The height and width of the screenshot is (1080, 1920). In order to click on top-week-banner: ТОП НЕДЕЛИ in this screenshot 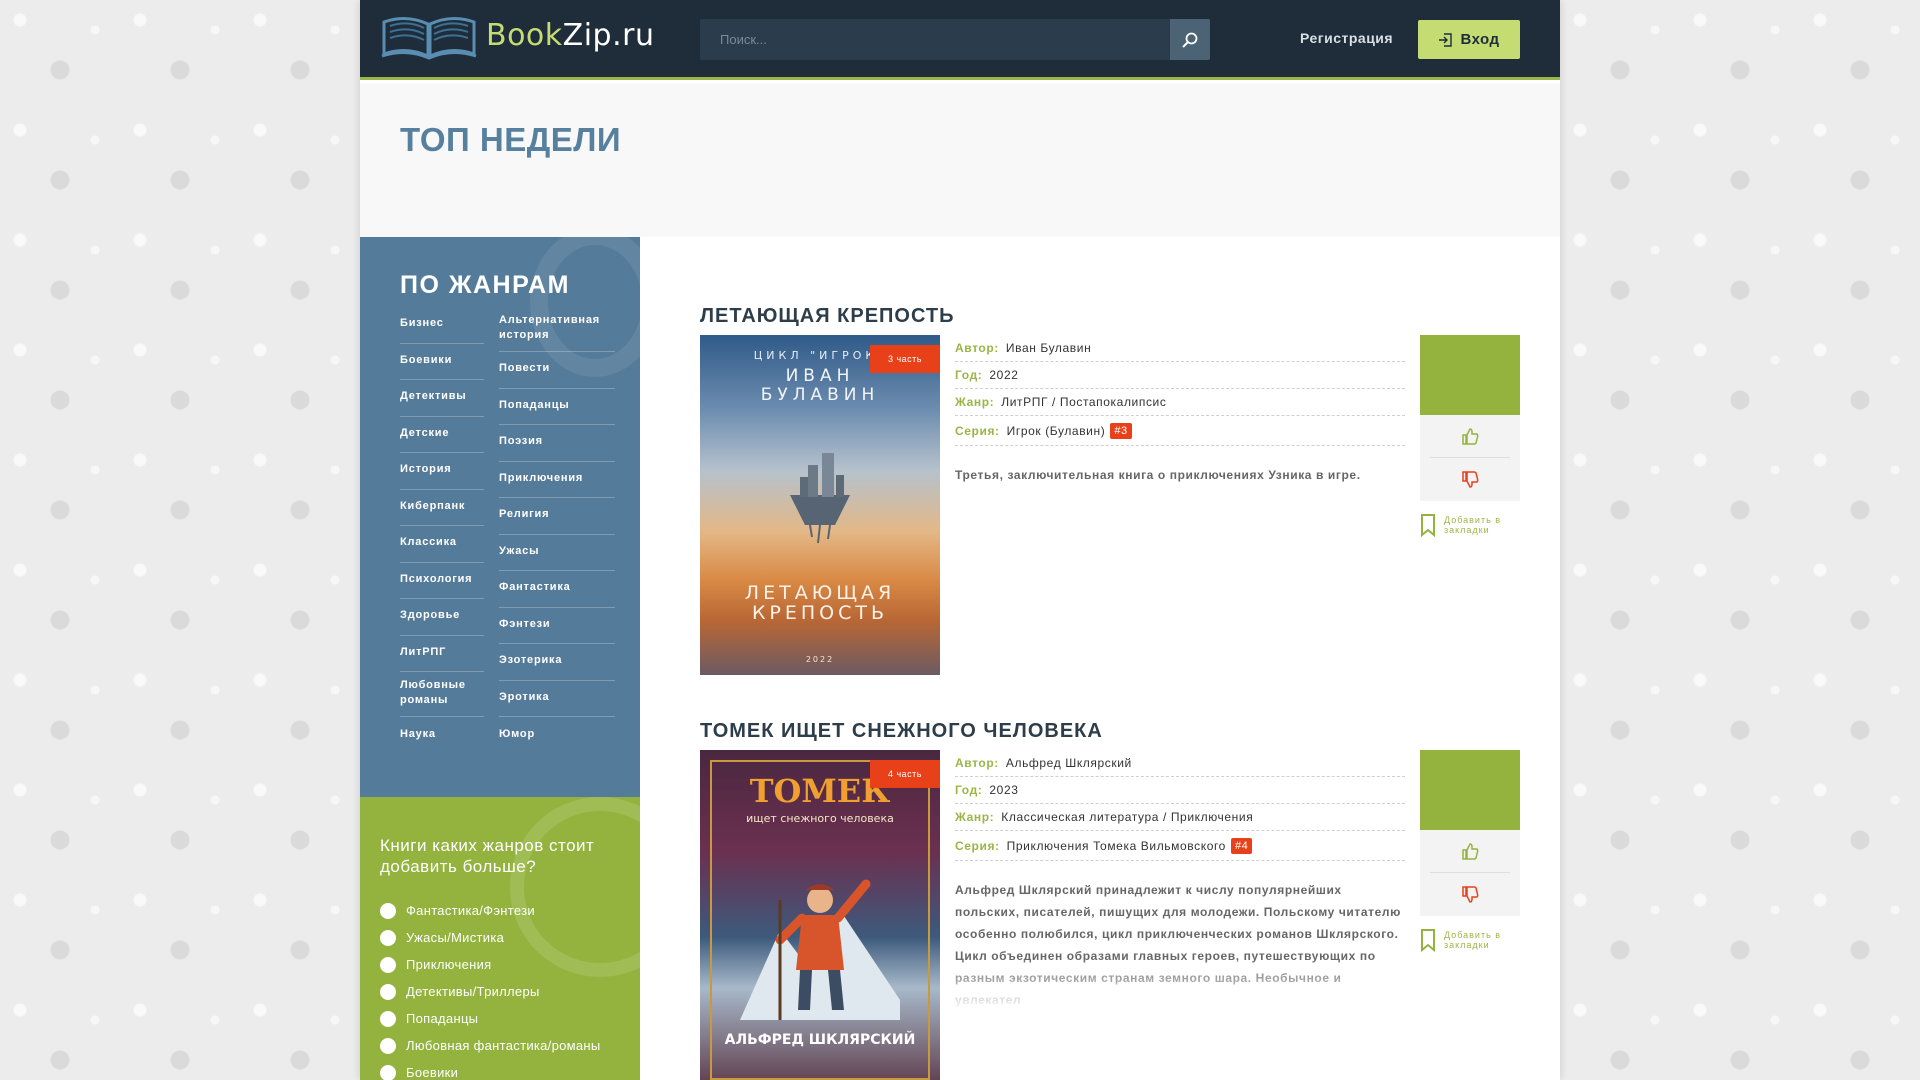, I will do `click(960, 160)`.